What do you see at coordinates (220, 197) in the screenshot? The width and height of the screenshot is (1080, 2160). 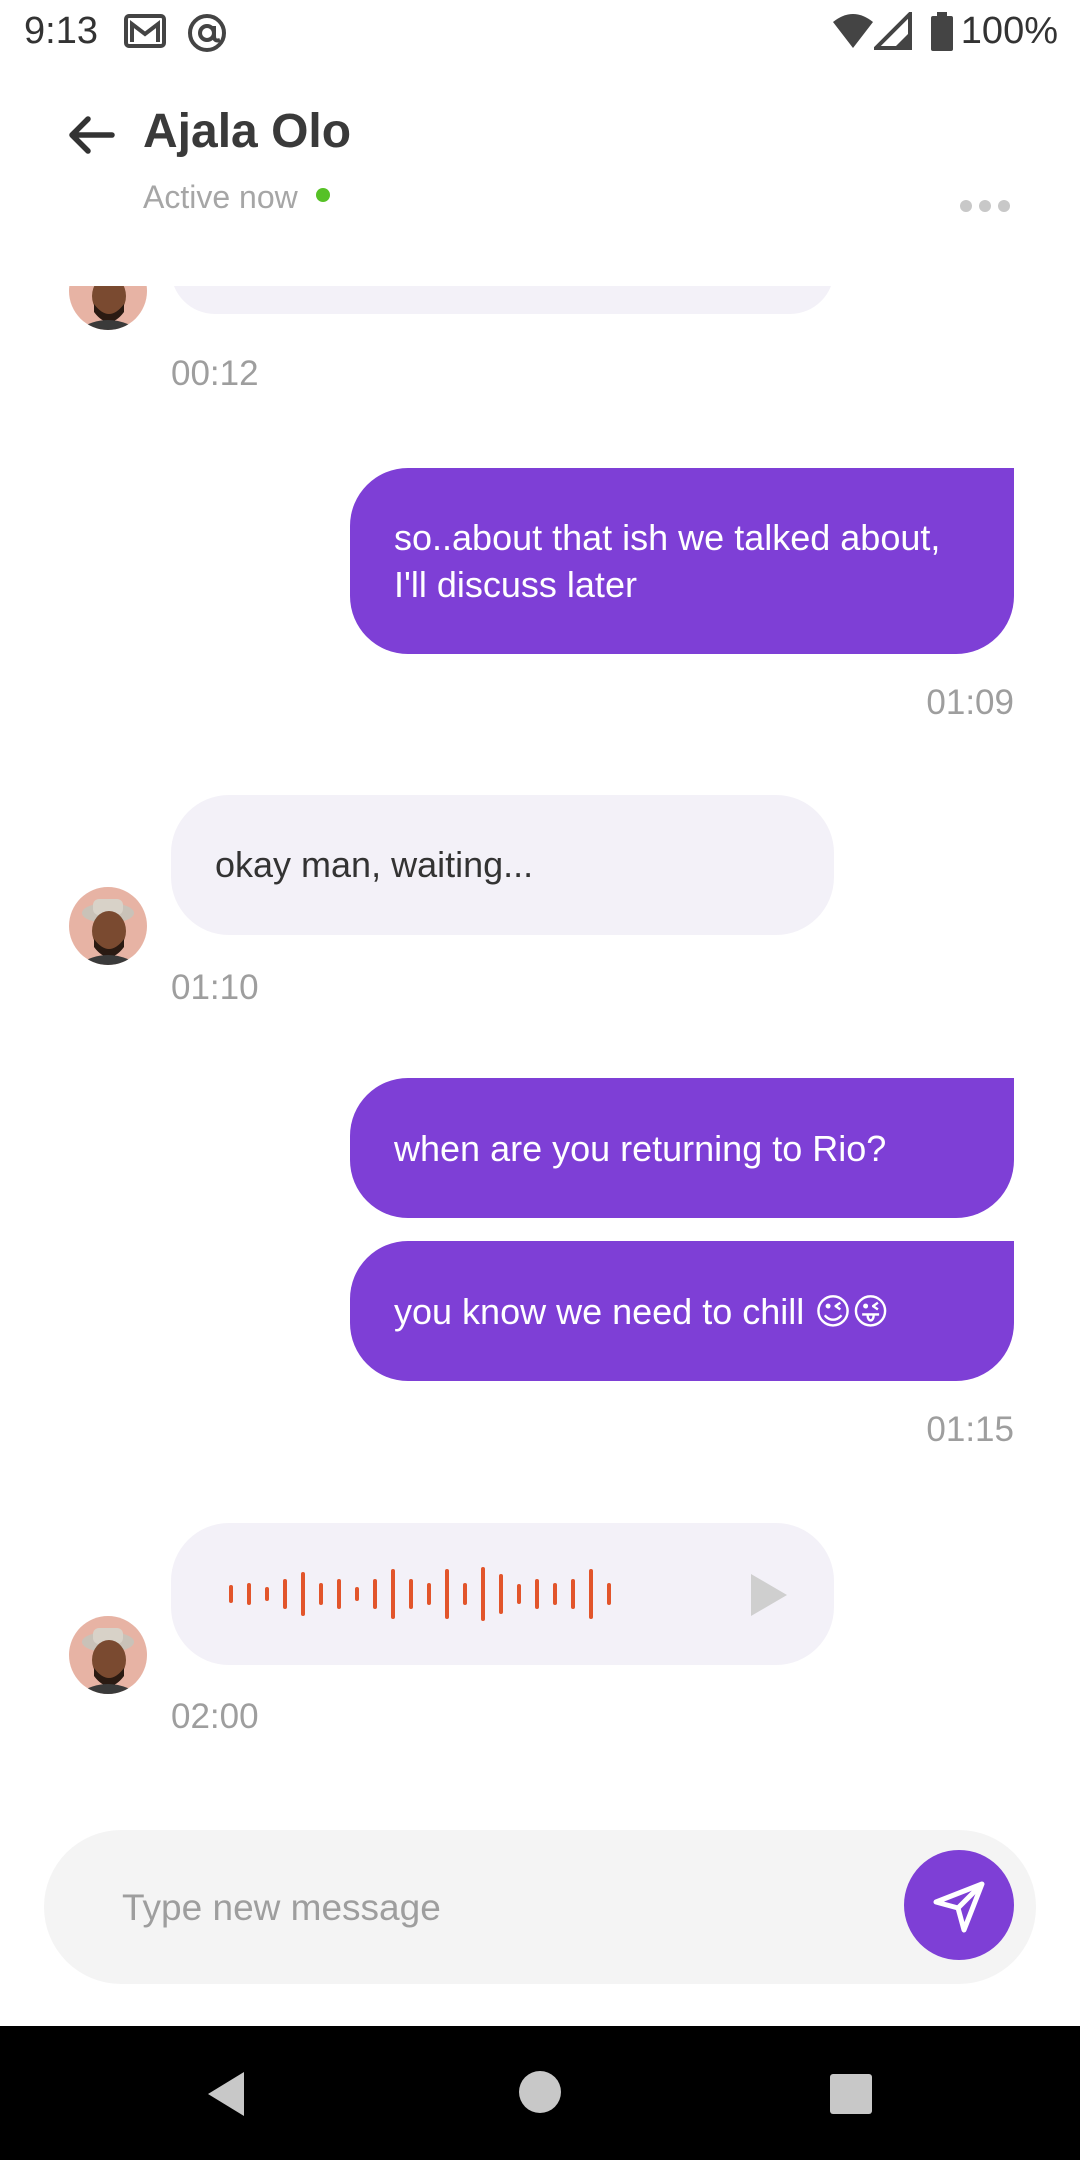 I see `active-status: Active now` at bounding box center [220, 197].